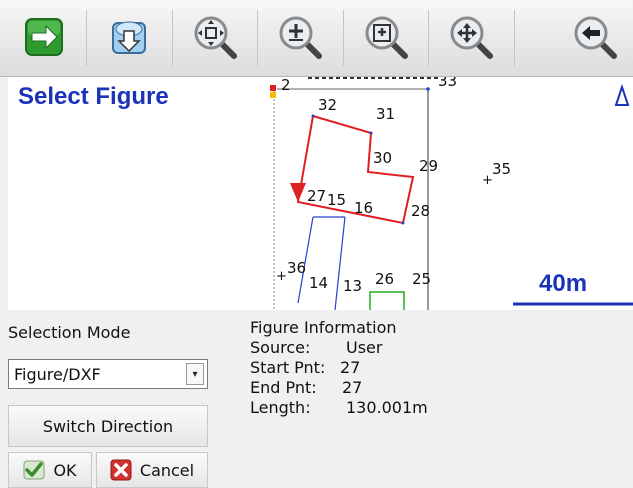 The width and height of the screenshot is (633, 488). What do you see at coordinates (286, 85) in the screenshot?
I see `point-label: 2` at bounding box center [286, 85].